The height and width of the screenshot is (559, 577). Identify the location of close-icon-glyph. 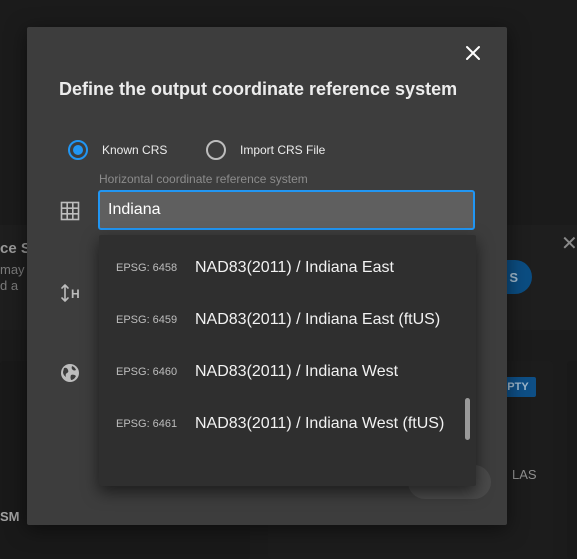
(473, 53).